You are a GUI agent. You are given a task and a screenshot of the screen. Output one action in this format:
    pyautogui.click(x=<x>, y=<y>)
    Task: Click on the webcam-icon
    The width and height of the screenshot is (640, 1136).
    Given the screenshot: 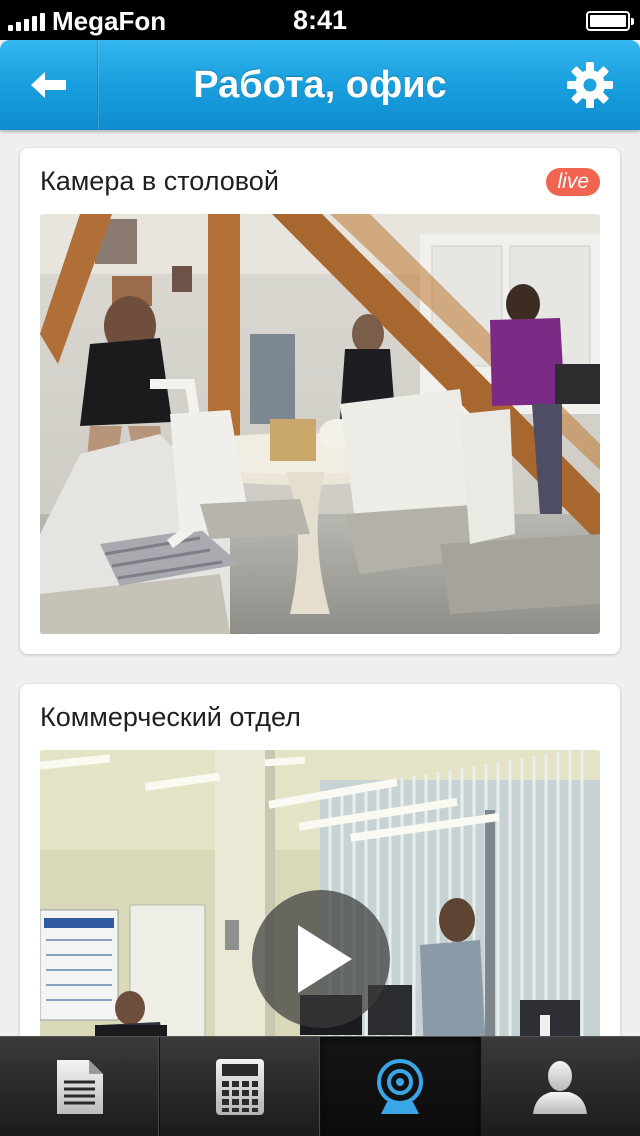 What is the action you would take?
    pyautogui.click(x=400, y=1086)
    